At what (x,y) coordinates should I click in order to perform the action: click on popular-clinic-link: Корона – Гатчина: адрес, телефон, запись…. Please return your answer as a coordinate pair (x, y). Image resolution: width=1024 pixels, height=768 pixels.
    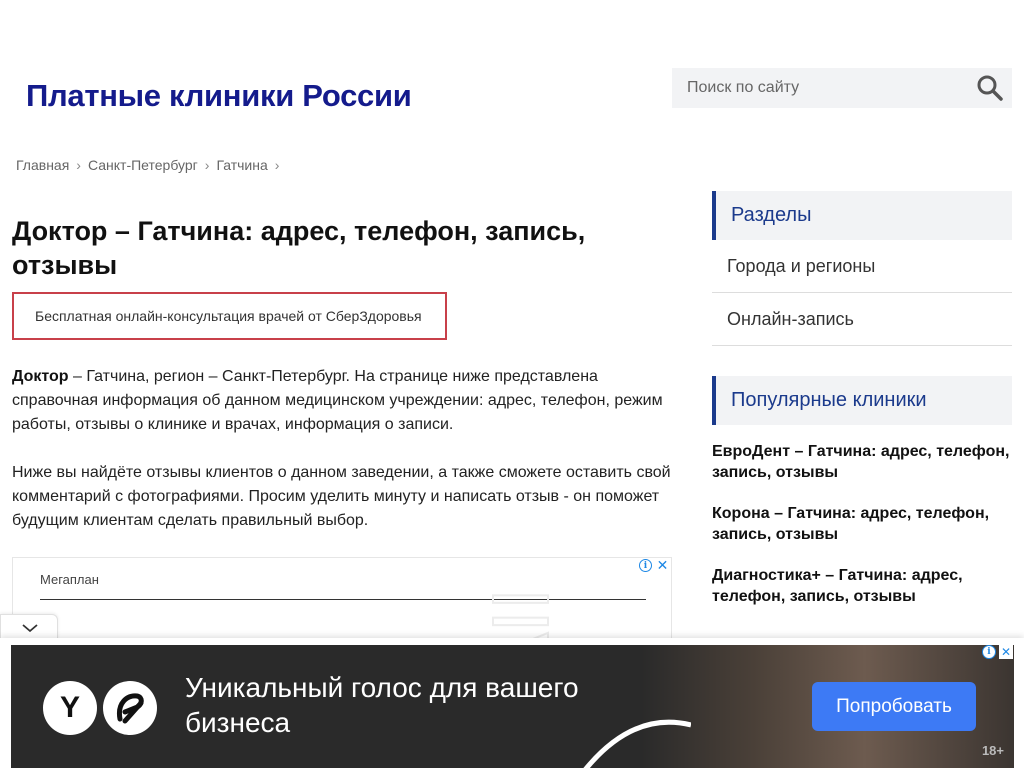
    Looking at the image, I should click on (862, 524).